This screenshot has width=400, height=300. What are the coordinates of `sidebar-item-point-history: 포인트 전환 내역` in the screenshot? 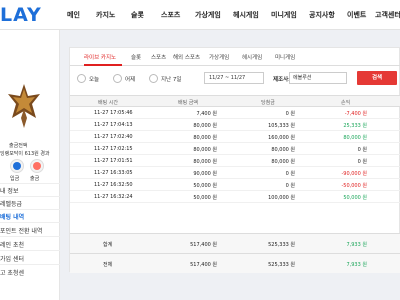 It's located at (21, 230).